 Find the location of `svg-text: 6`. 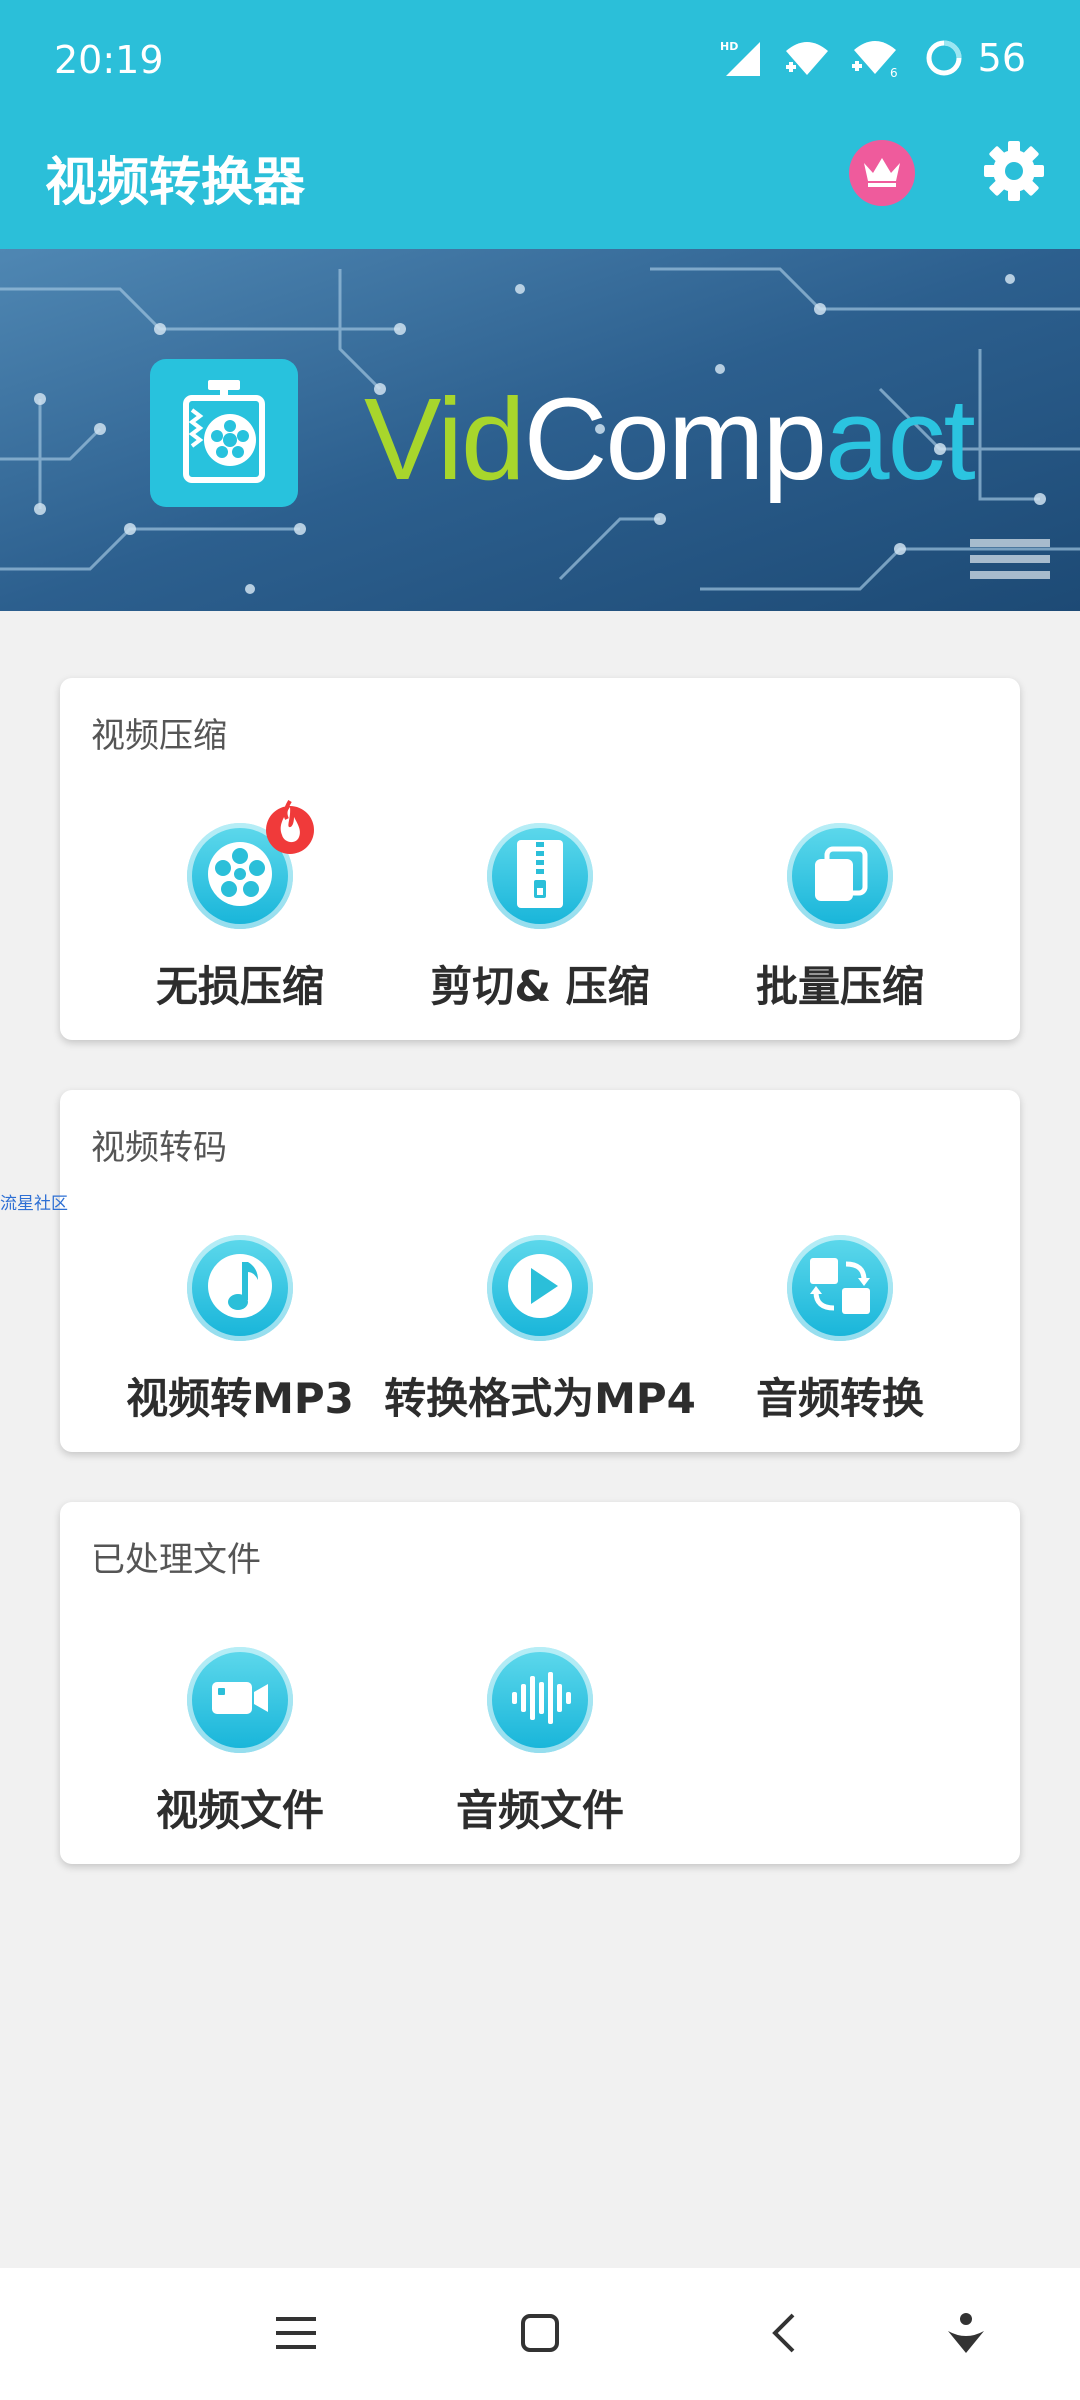

svg-text: 6 is located at coordinates (894, 72).